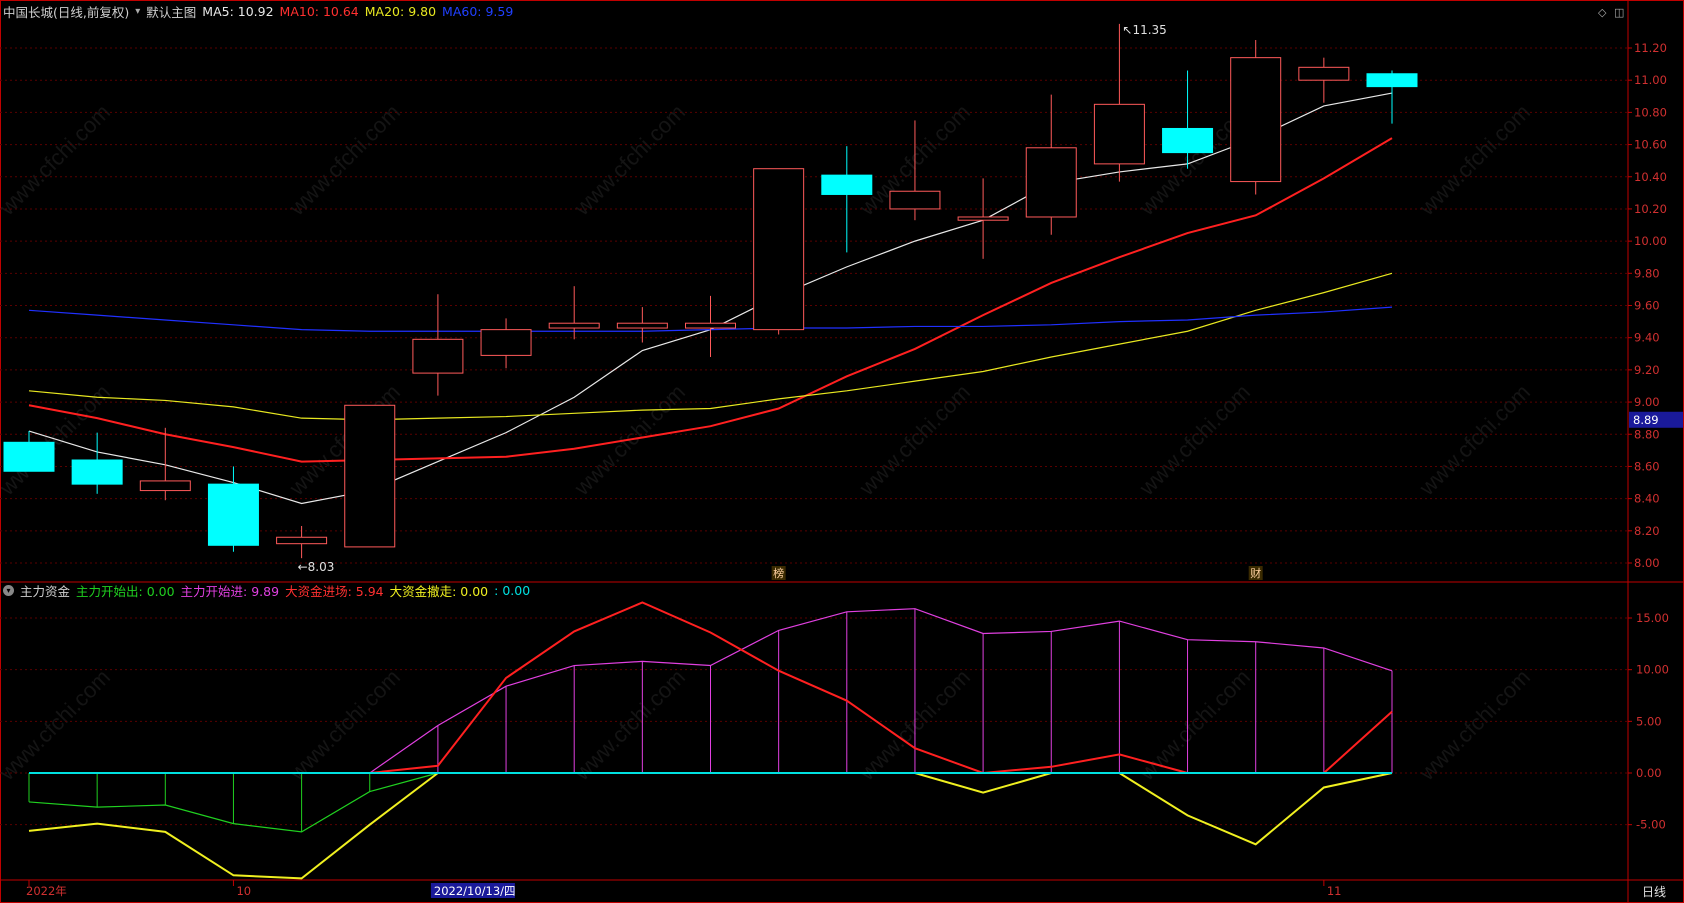 This screenshot has width=1684, height=903. I want to click on y-tick-label: -5.00, so click(1651, 825).